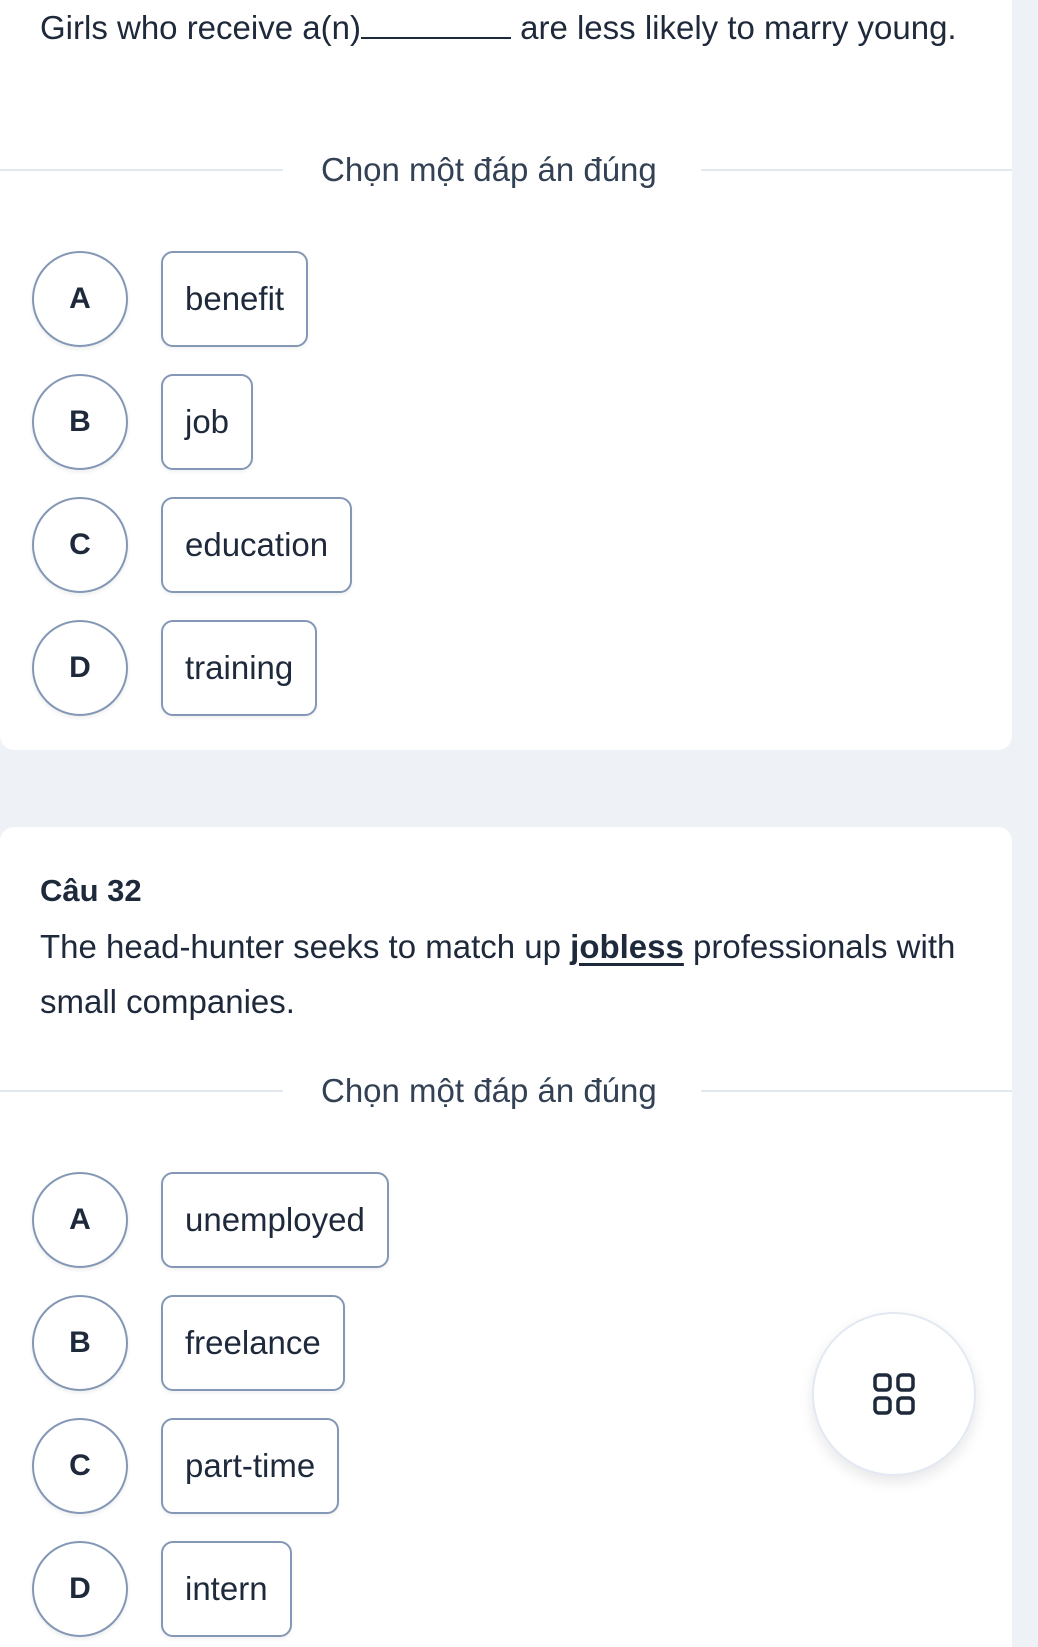 Image resolution: width=1038 pixels, height=1647 pixels. I want to click on underlined-word: jobless, so click(627, 946).